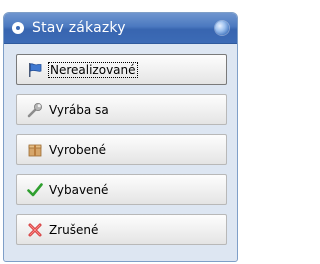  Describe the element at coordinates (35, 190) in the screenshot. I see `green-check-icon` at that location.